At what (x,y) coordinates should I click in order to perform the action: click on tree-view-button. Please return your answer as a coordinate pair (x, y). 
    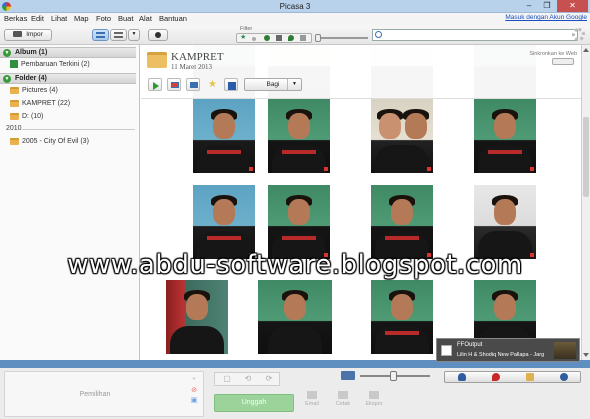
    Looking at the image, I should click on (118, 35).